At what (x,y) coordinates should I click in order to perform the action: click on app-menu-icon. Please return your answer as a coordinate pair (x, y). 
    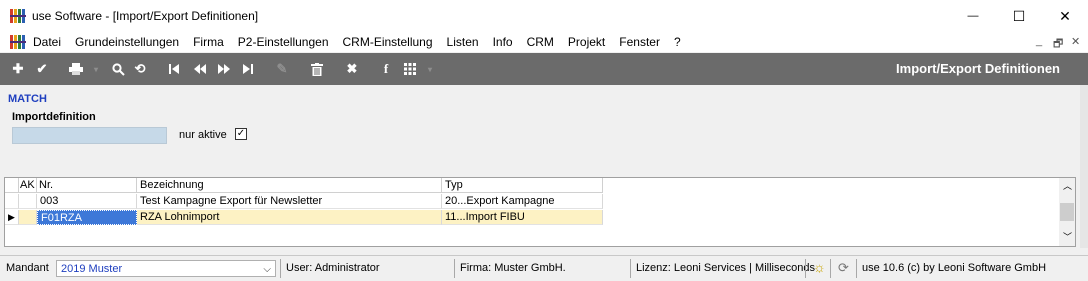
    Looking at the image, I should click on (18, 42).